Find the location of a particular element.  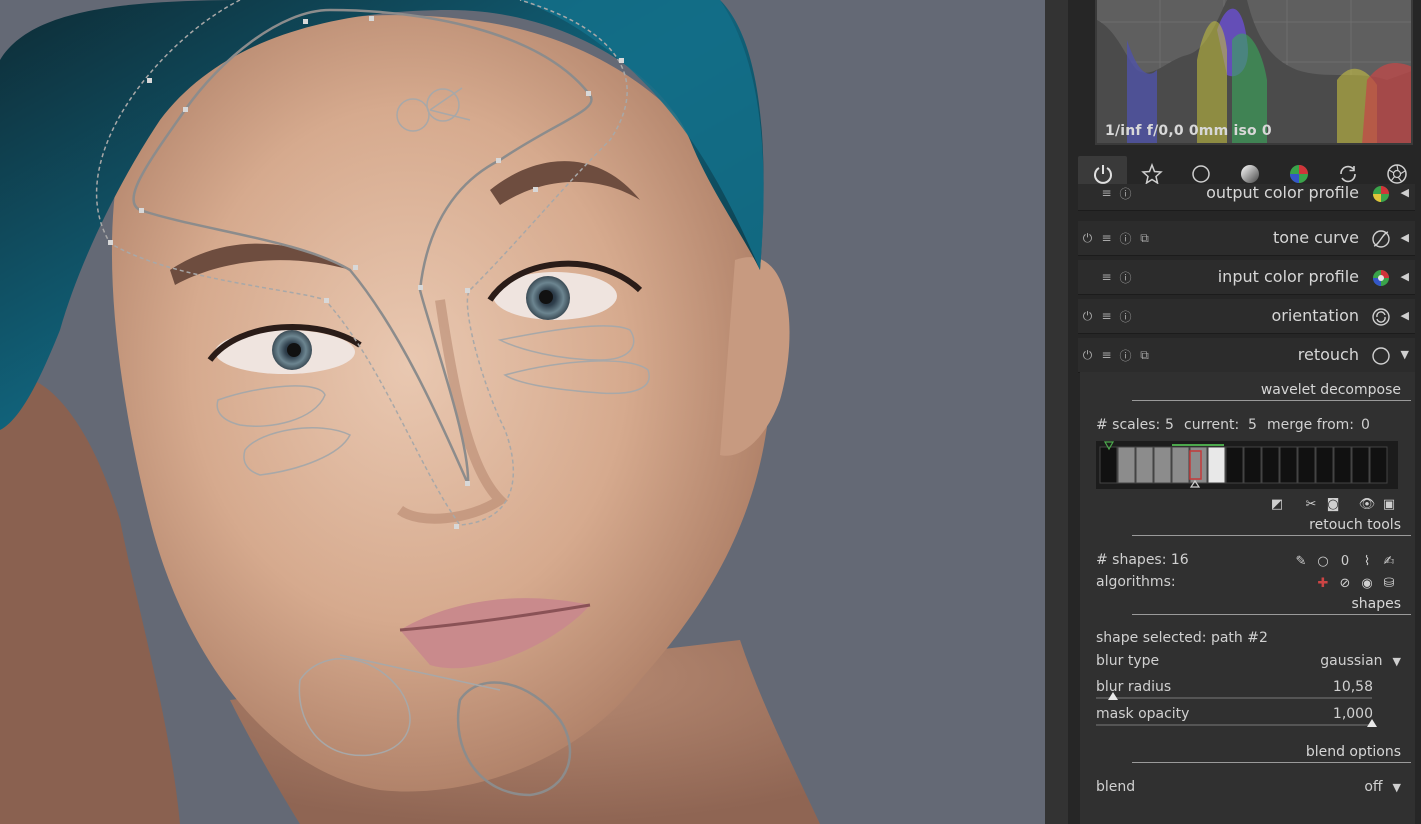

module-orientation: ⏻ ≡ ⓘ orientation ◀ is located at coordinates (1246, 316).